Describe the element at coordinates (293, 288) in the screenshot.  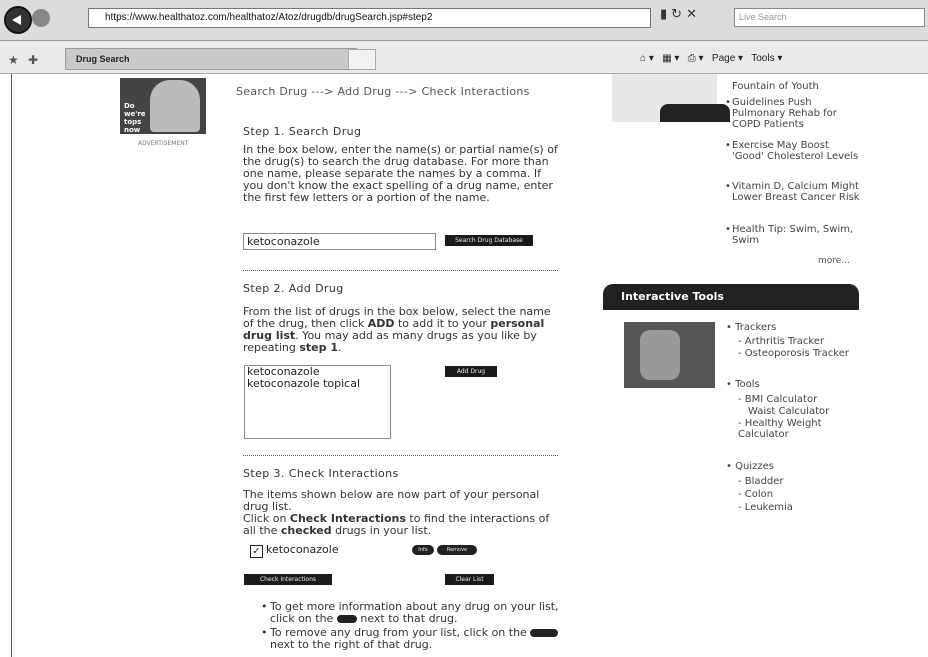
I see `step2-title: Step 2. Add Drug` at that location.